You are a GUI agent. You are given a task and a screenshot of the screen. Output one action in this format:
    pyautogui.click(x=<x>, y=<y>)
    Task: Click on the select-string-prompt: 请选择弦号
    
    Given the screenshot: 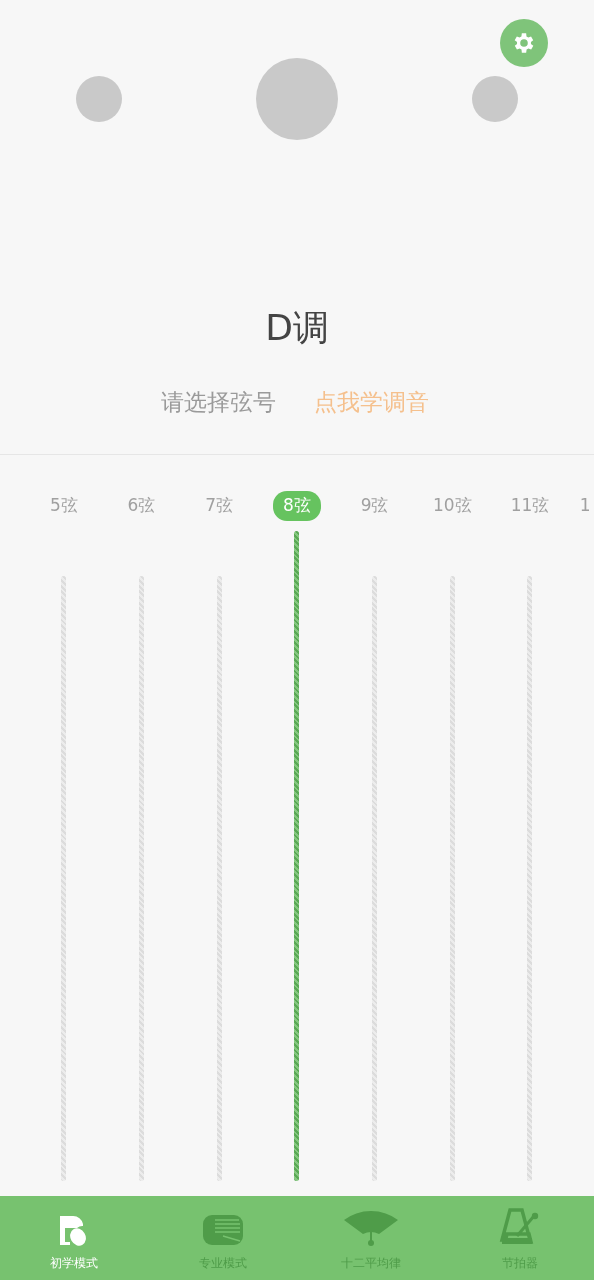 What is the action you would take?
    pyautogui.click(x=218, y=402)
    